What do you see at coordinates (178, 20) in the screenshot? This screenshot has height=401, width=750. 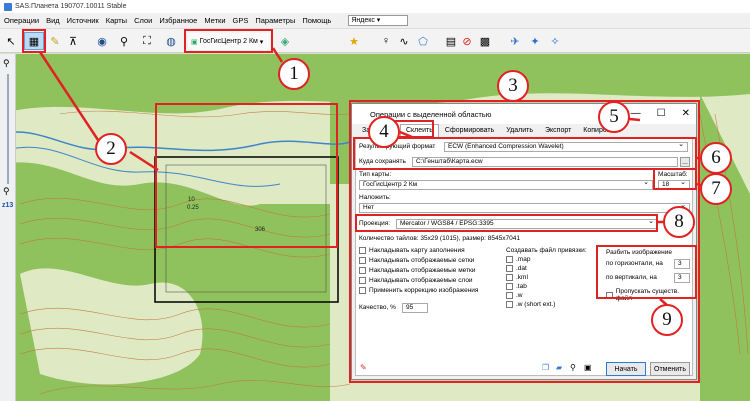 I see `menu-favorites: Избранное` at bounding box center [178, 20].